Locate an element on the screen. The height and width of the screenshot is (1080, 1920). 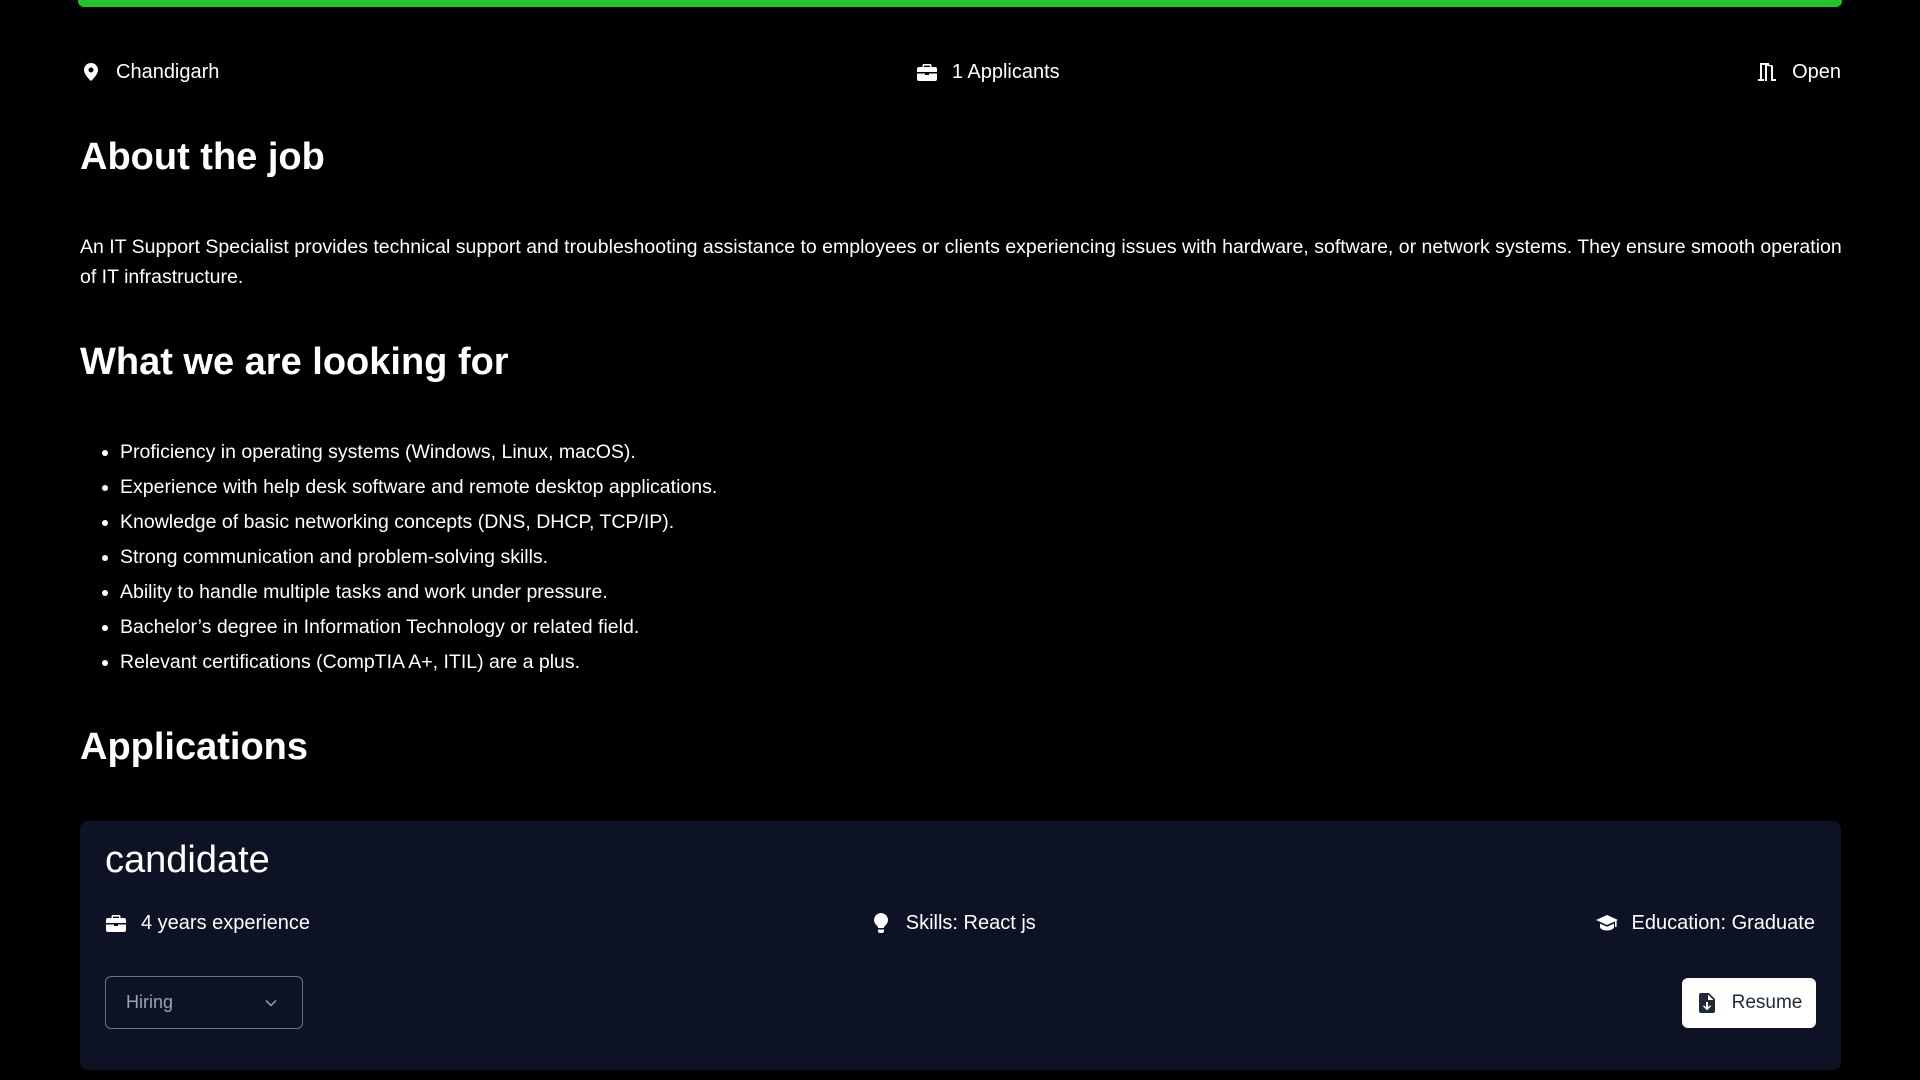
candidate-skills-label: Skills: React js is located at coordinates (970, 922).